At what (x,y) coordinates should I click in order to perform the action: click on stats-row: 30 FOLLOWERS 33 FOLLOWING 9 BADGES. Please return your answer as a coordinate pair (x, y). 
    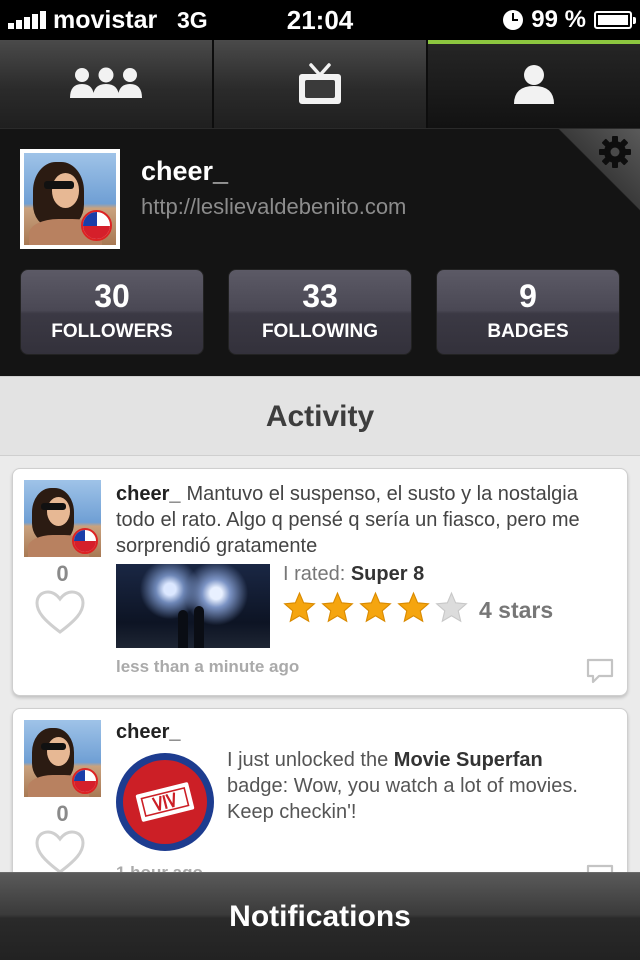
    Looking at the image, I should click on (320, 312).